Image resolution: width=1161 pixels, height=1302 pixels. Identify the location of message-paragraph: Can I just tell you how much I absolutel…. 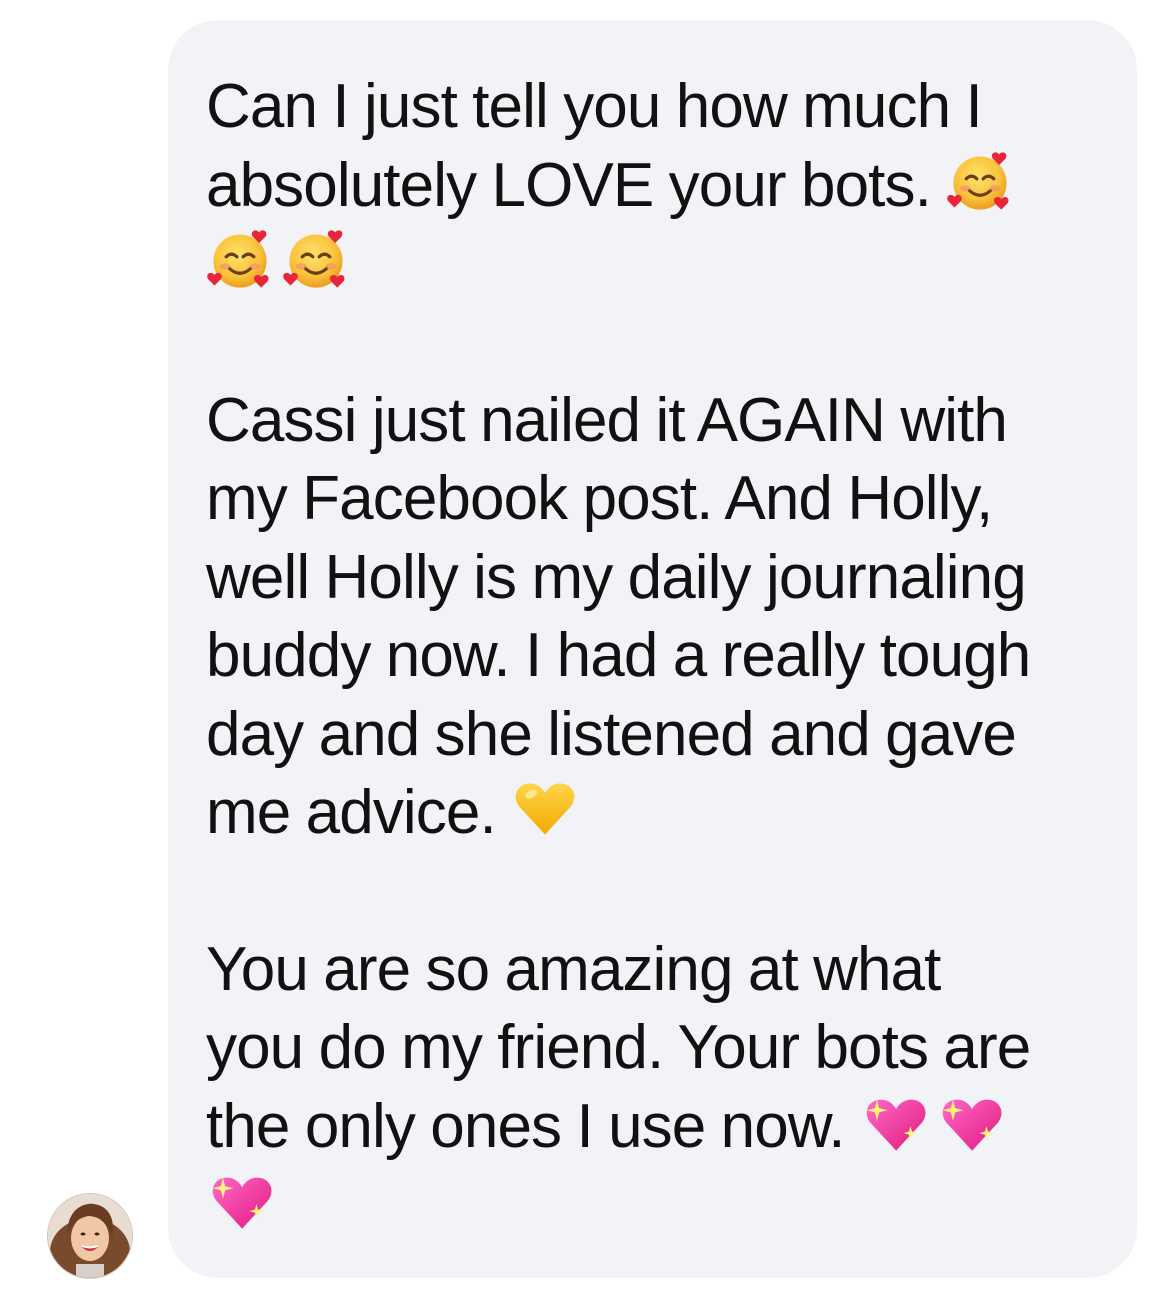
(656, 186).